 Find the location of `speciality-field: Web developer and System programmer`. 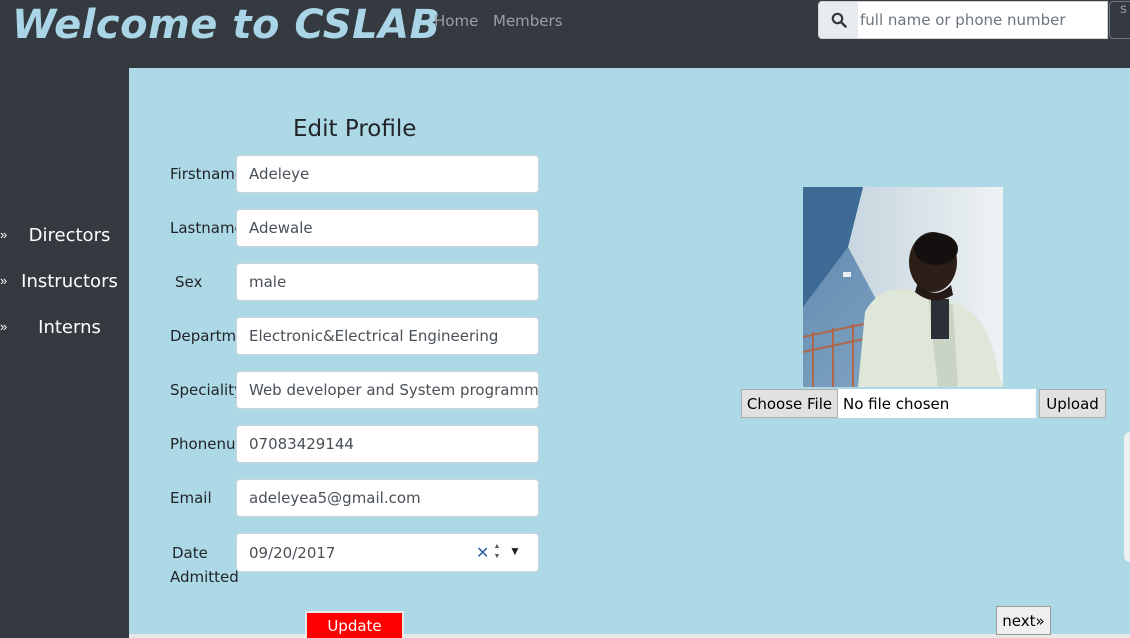

speciality-field: Web developer and System programmer is located at coordinates (387, 390).